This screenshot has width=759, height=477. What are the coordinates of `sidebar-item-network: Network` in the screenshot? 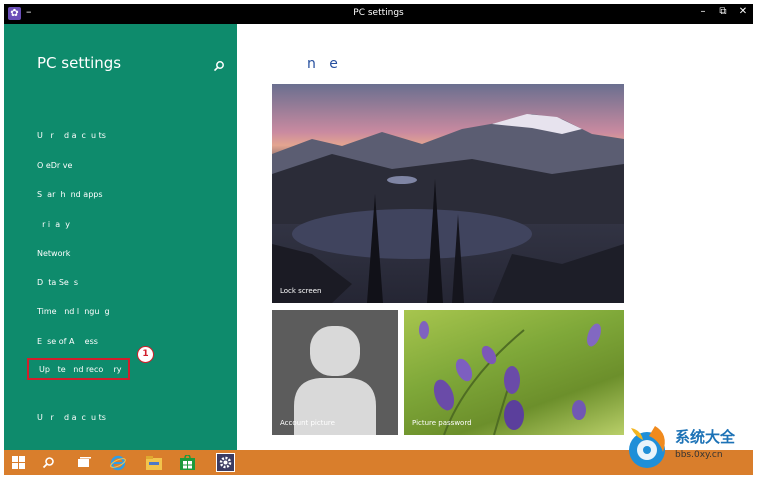 It's located at (53, 254).